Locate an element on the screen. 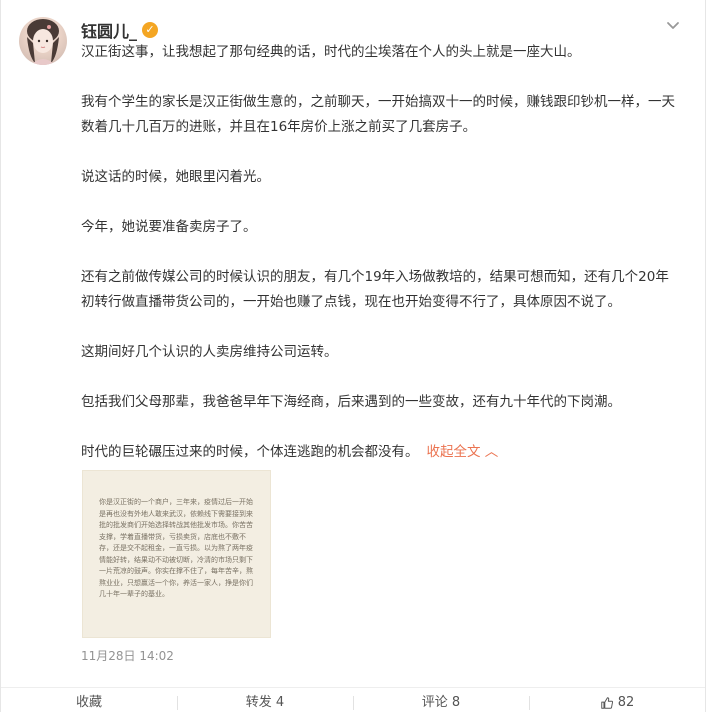  repost-label: 转发 4 is located at coordinates (265, 702).